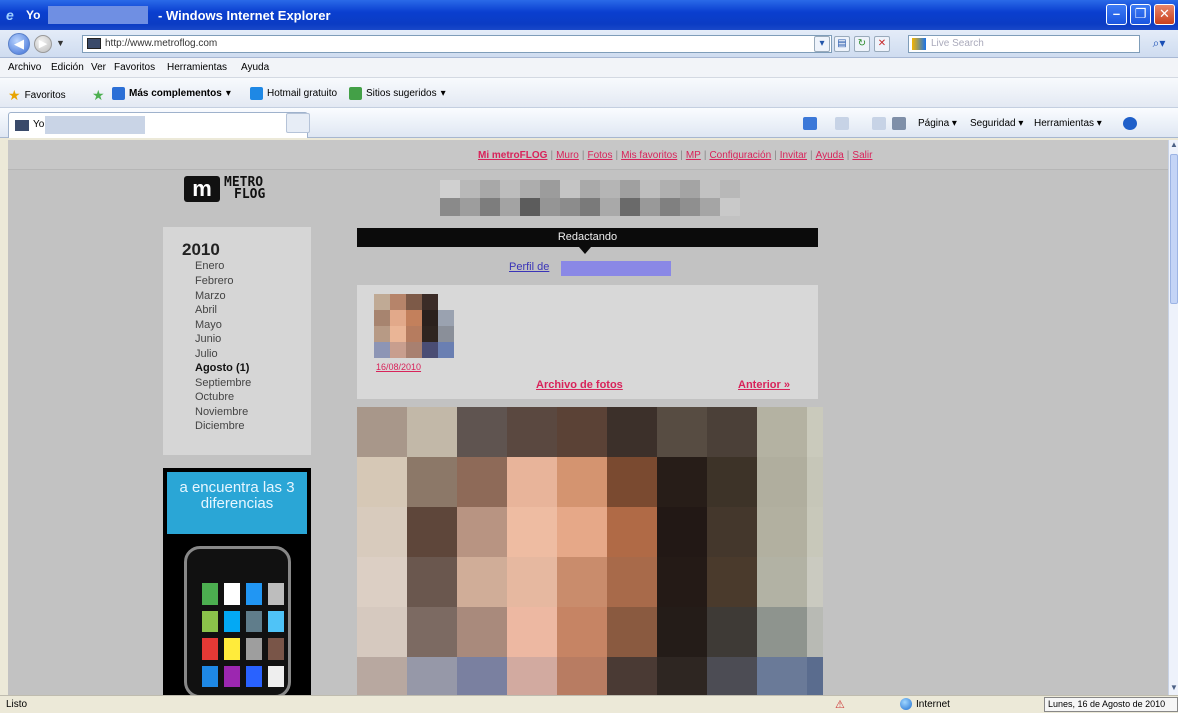 This screenshot has height=713, width=1178. Describe the element at coordinates (24, 67) in the screenshot. I see `menu-archivo: Archivo` at that location.